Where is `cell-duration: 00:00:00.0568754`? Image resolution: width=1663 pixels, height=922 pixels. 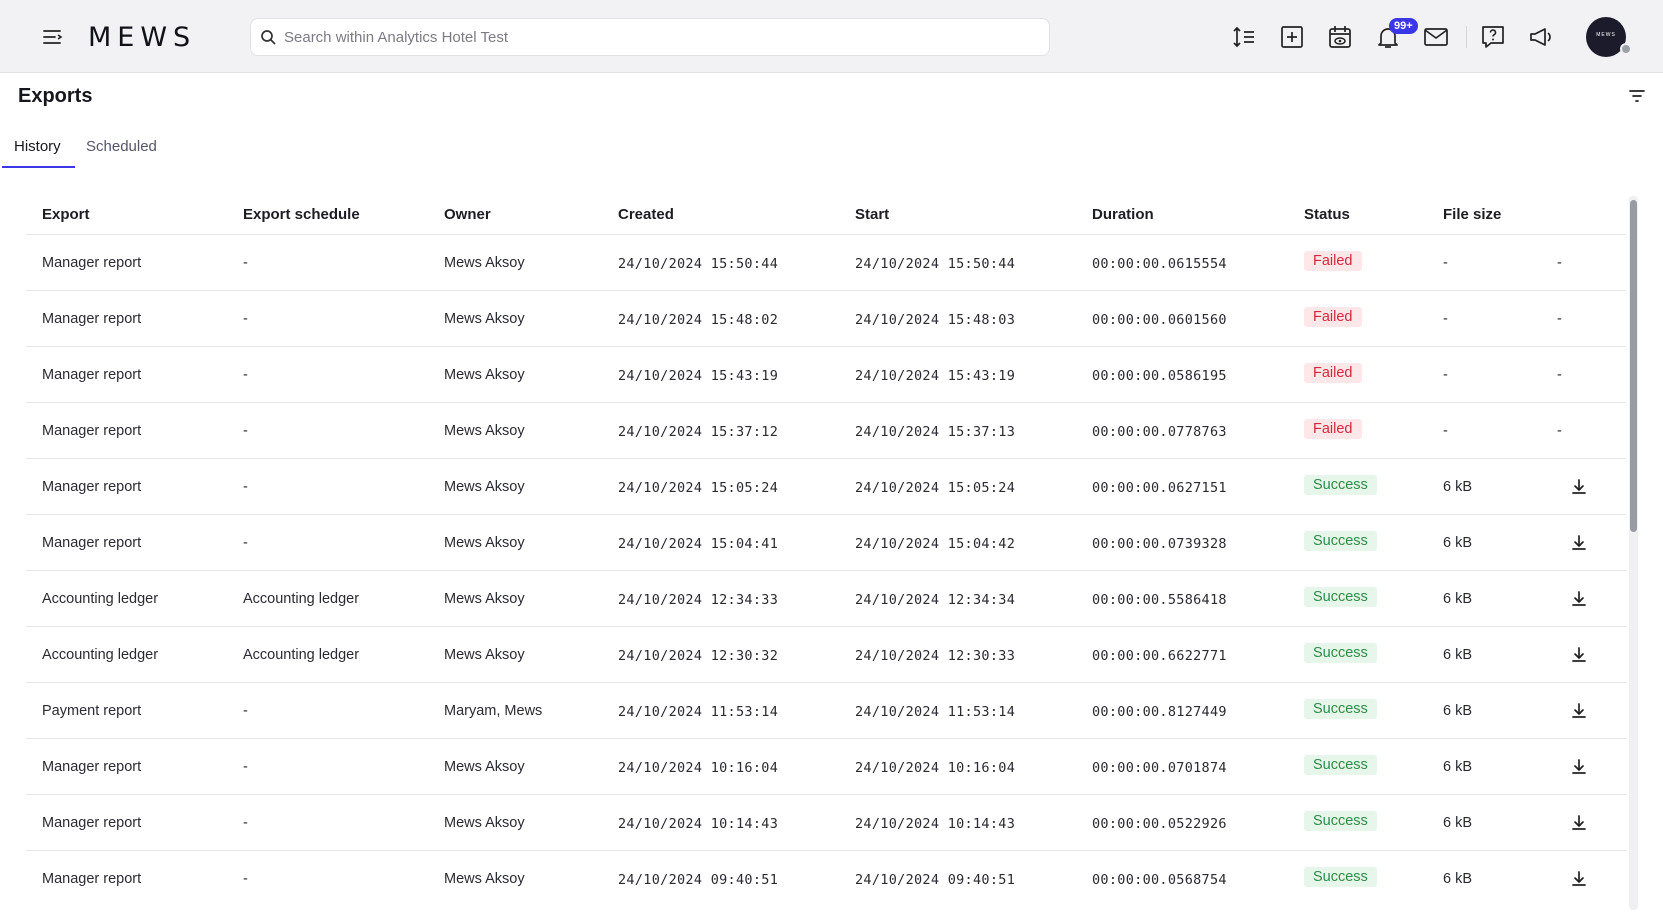 cell-duration: 00:00:00.0568754 is located at coordinates (1159, 880).